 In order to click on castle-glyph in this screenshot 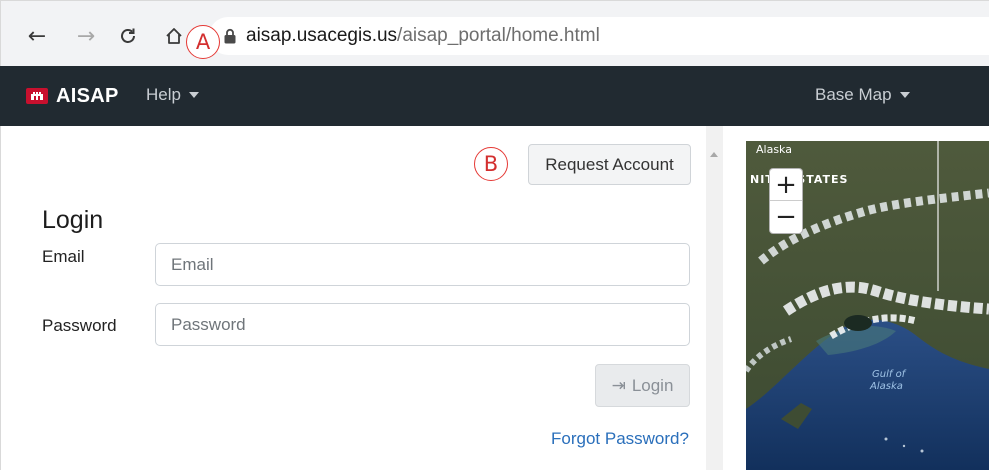, I will do `click(37, 96)`.